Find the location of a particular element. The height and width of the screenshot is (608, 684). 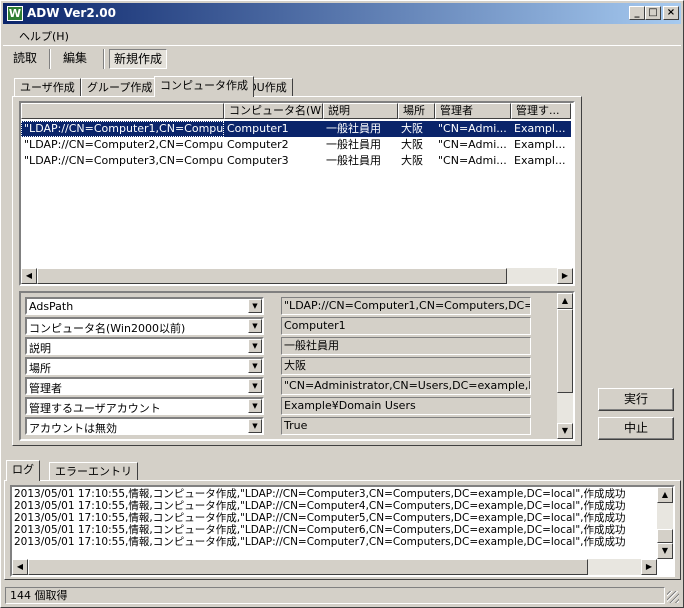

list-horizontal-scrollbar: ◀ ▶ is located at coordinates (297, 276).